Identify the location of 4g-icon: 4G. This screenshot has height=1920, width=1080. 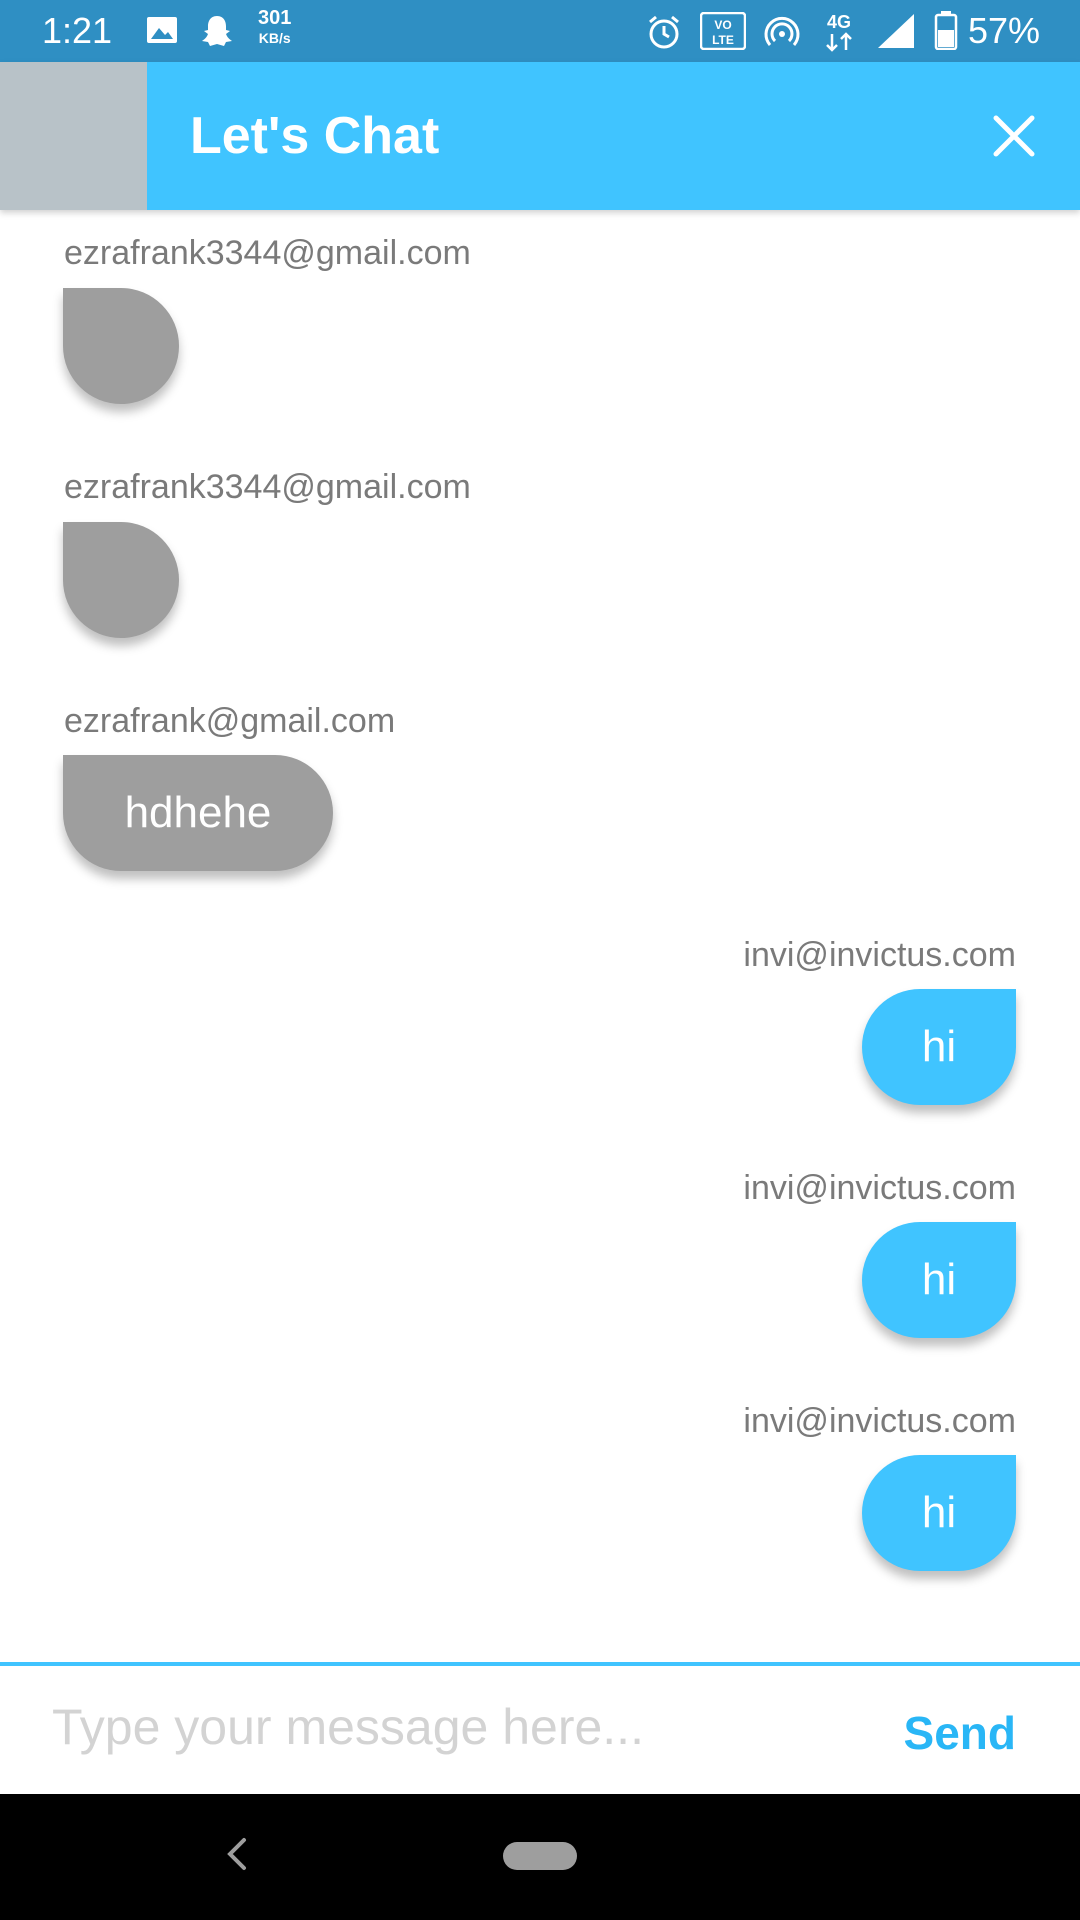
(839, 32).